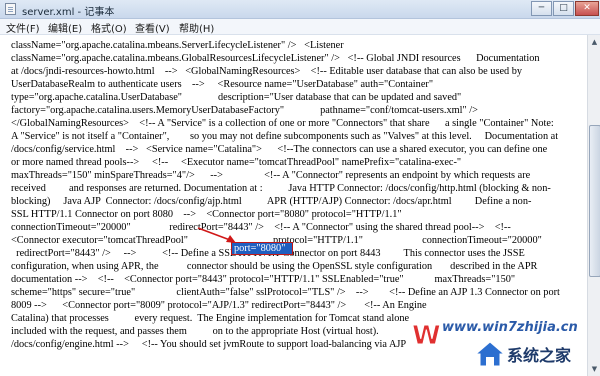  What do you see at coordinates (152, 27) in the screenshot?
I see `menu-view: 查看(V)` at bounding box center [152, 27].